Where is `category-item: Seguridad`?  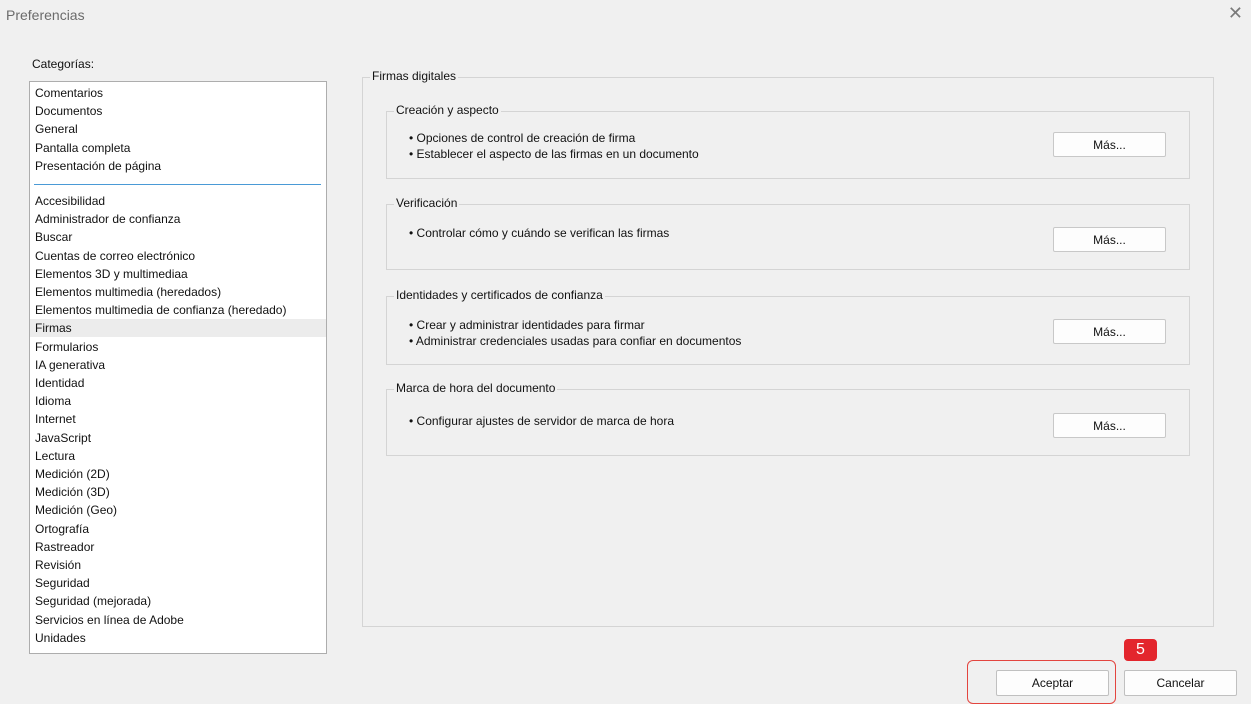 category-item: Seguridad is located at coordinates (178, 583).